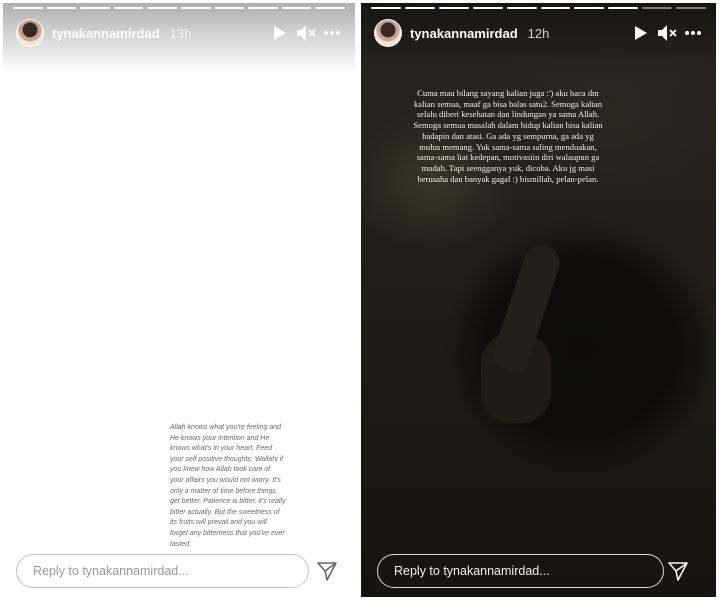 The height and width of the screenshot is (600, 720). What do you see at coordinates (223, 491) in the screenshot?
I see `caption-line: only a matter of time before things` at bounding box center [223, 491].